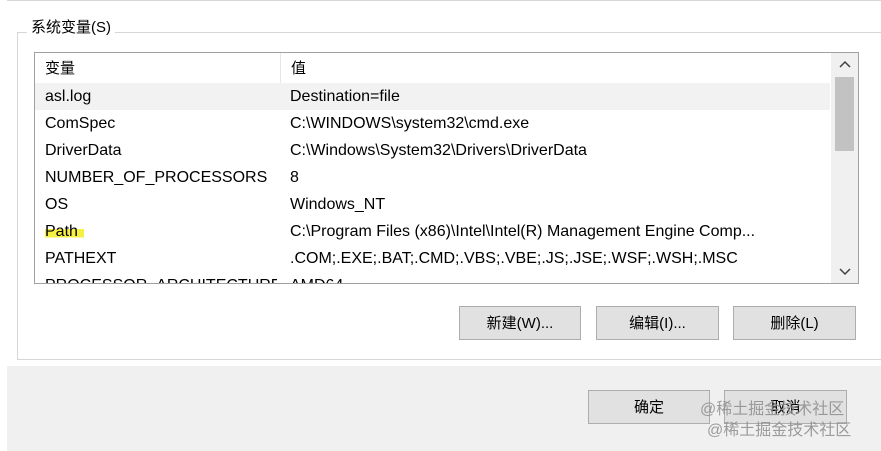 The width and height of the screenshot is (881, 451). What do you see at coordinates (844, 168) in the screenshot?
I see `vertical-scrollbar` at bounding box center [844, 168].